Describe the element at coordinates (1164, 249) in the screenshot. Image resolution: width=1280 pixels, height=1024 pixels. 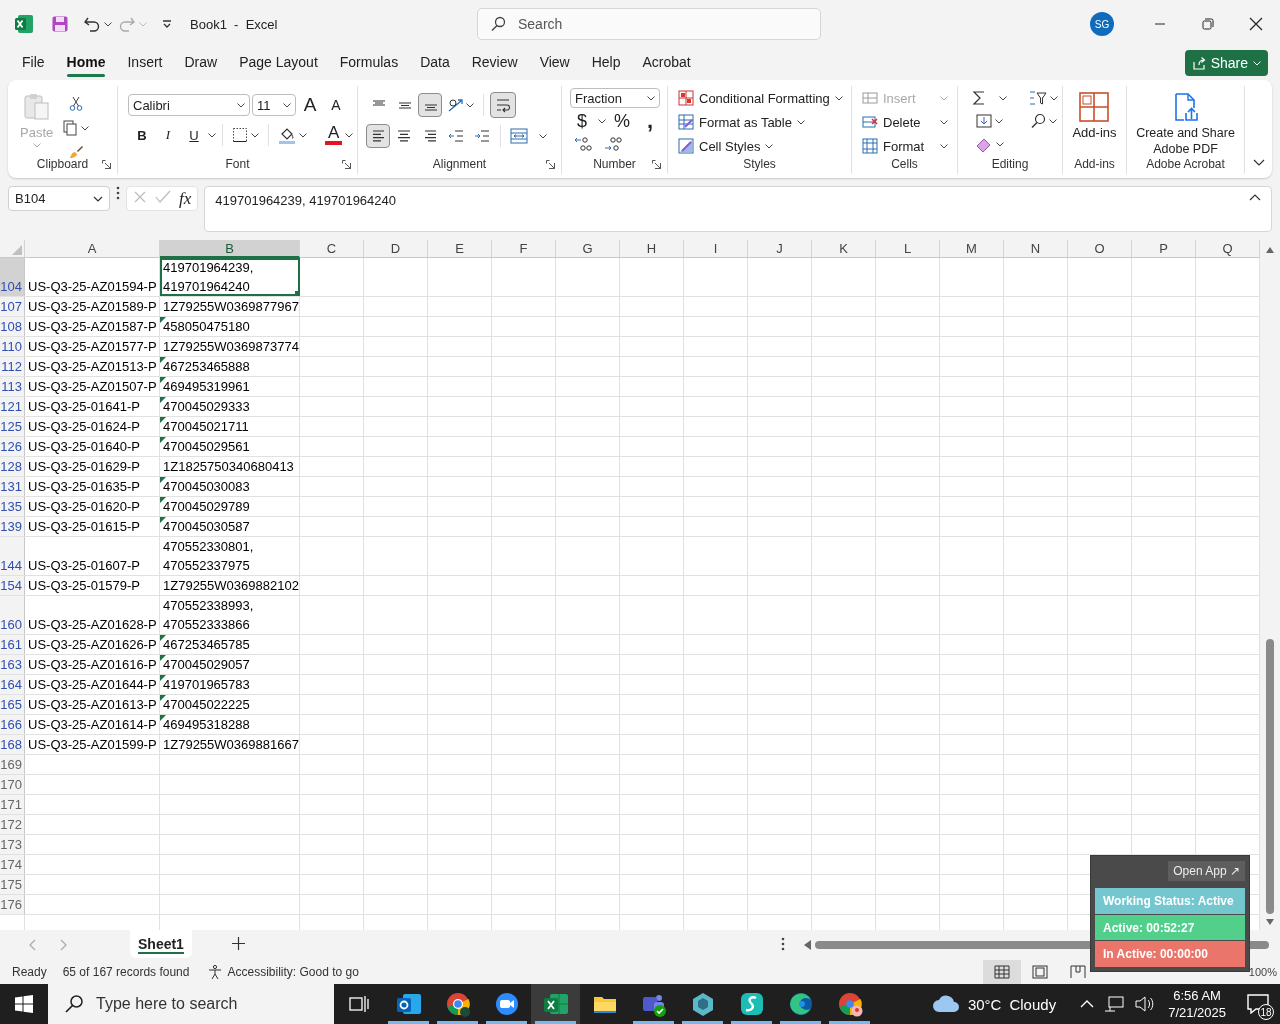
I see `column-header: P` at that location.